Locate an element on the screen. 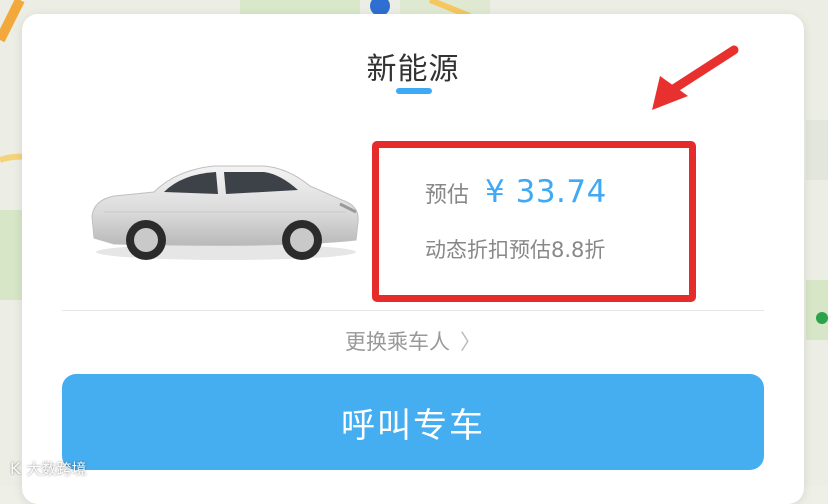  change-rider-label: 更换乘车人 is located at coordinates (397, 342).